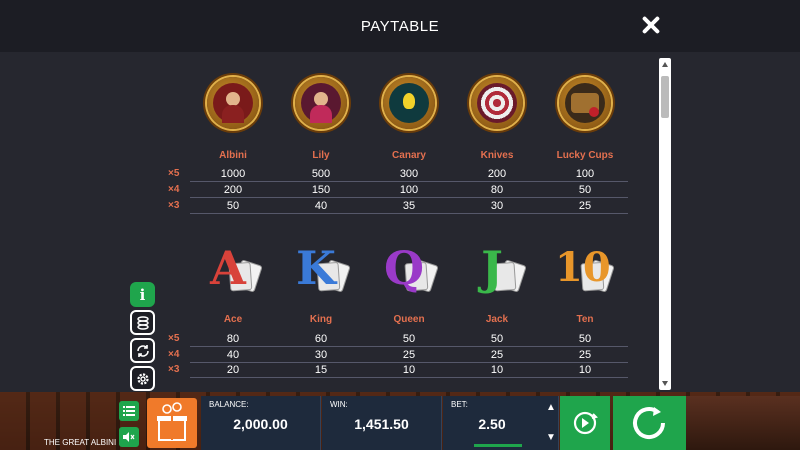  What do you see at coordinates (743, 423) in the screenshot?
I see `theater-backdrop` at bounding box center [743, 423].